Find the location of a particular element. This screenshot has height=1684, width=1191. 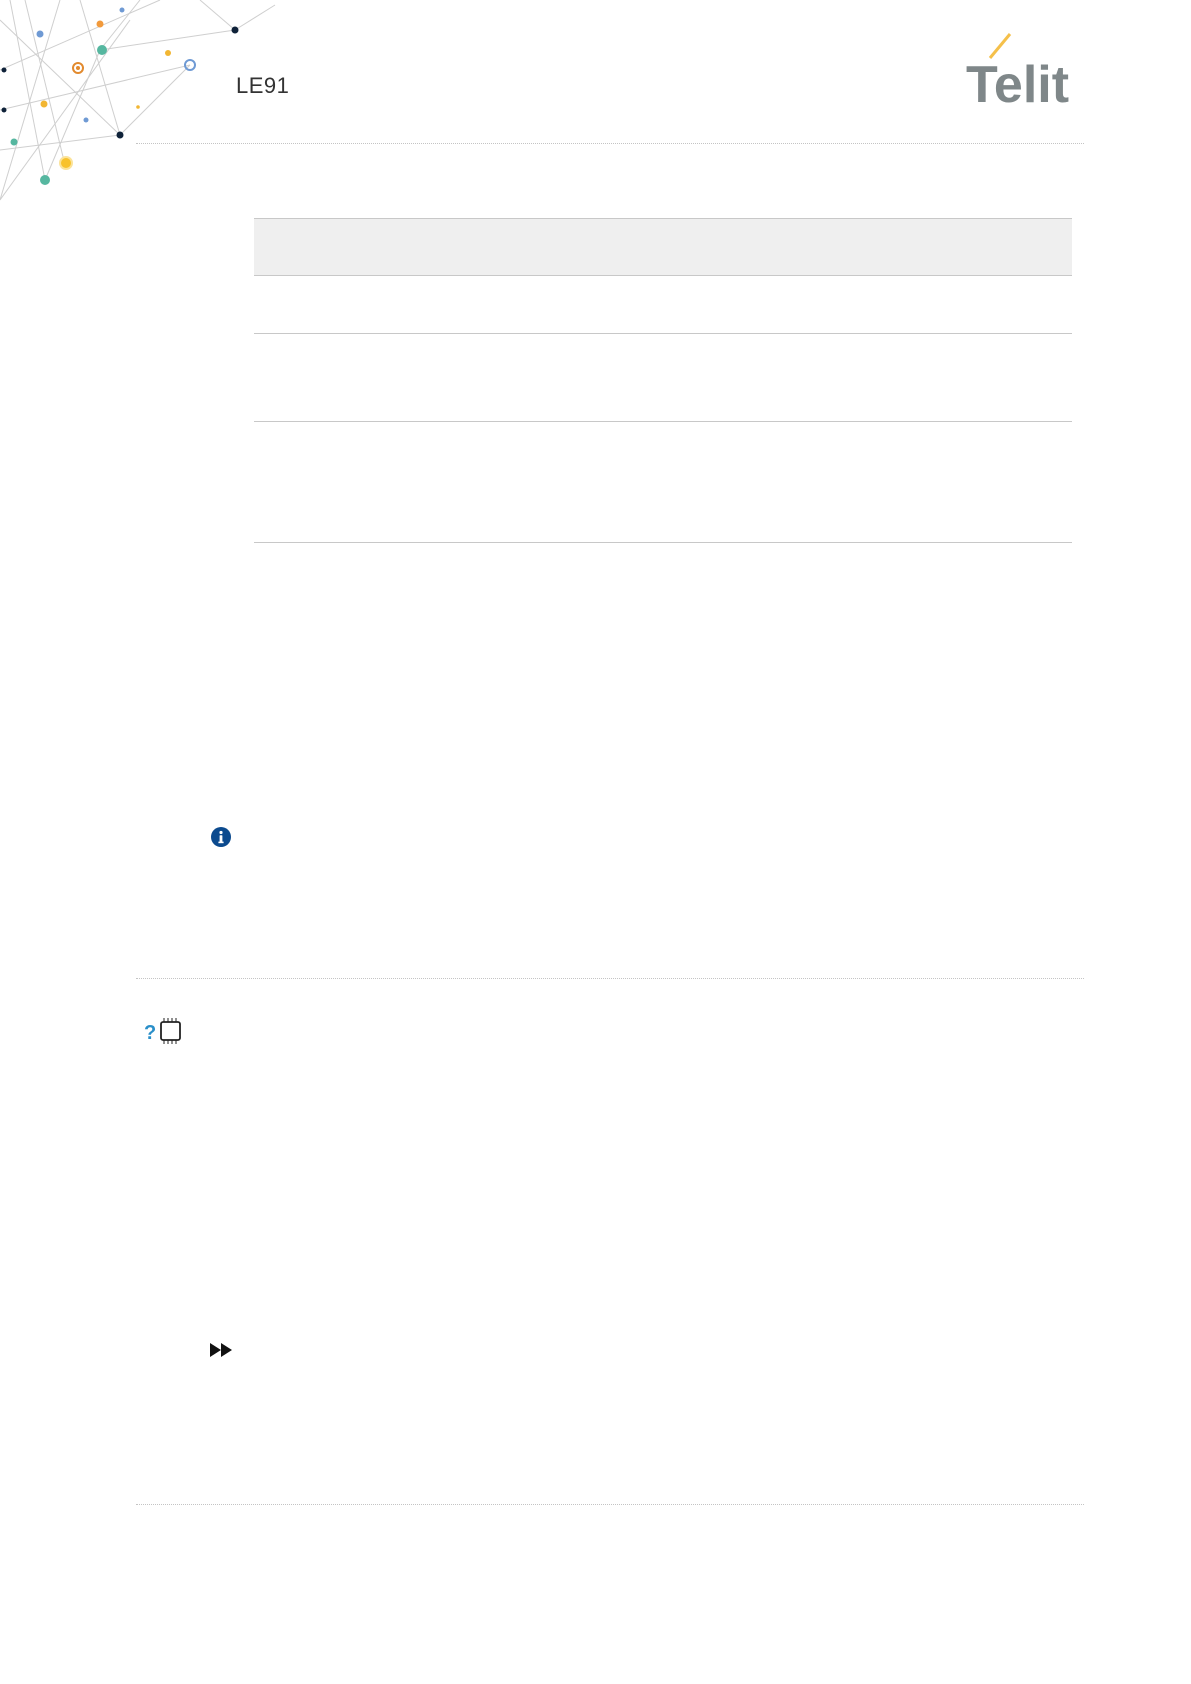

parameter-table is located at coordinates (663, 380).